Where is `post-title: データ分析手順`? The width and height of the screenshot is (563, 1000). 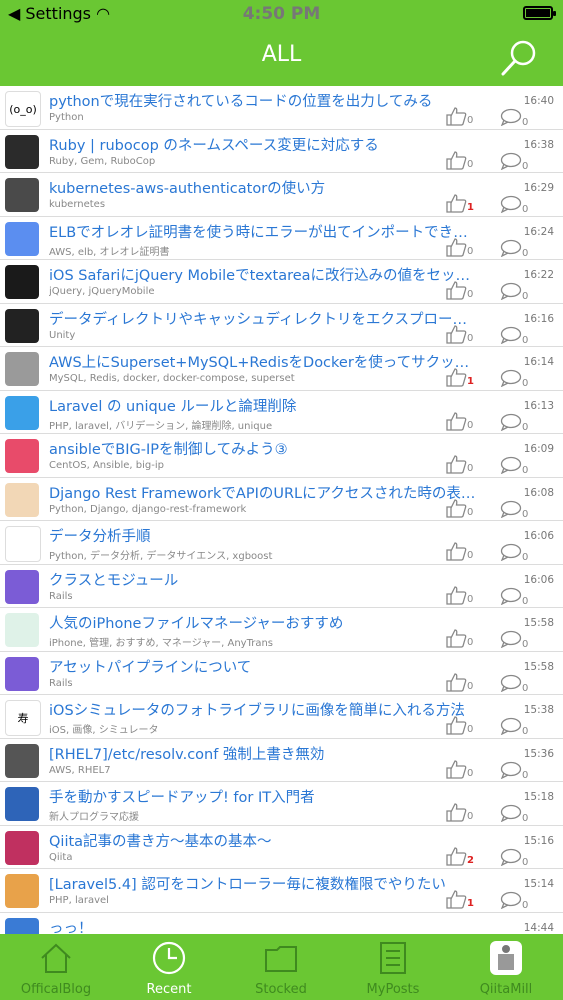 post-title: データ分析手順 is located at coordinates (264, 535).